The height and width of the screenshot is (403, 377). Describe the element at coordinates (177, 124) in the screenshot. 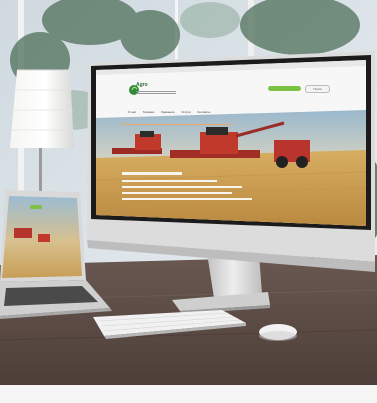

I see `hero-accent-line` at that location.